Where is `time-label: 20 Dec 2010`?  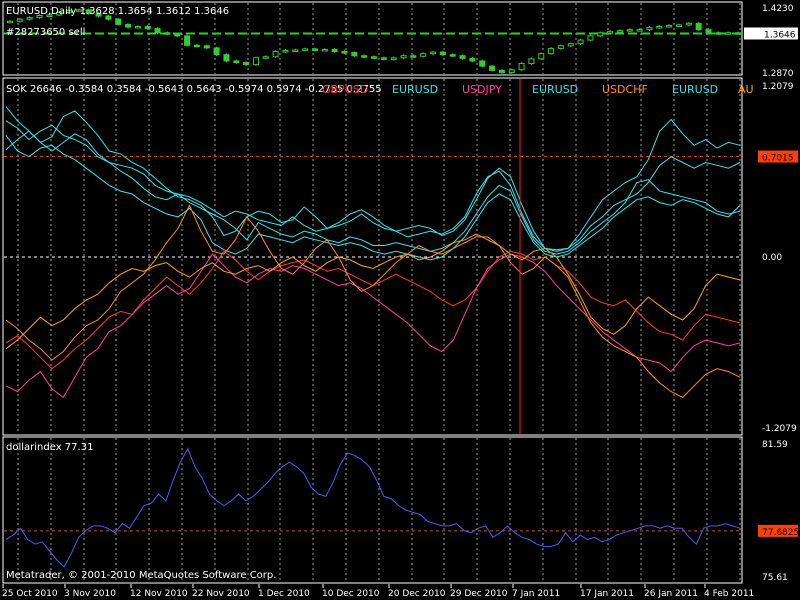
time-label: 20 Dec 2010 is located at coordinates (417, 594).